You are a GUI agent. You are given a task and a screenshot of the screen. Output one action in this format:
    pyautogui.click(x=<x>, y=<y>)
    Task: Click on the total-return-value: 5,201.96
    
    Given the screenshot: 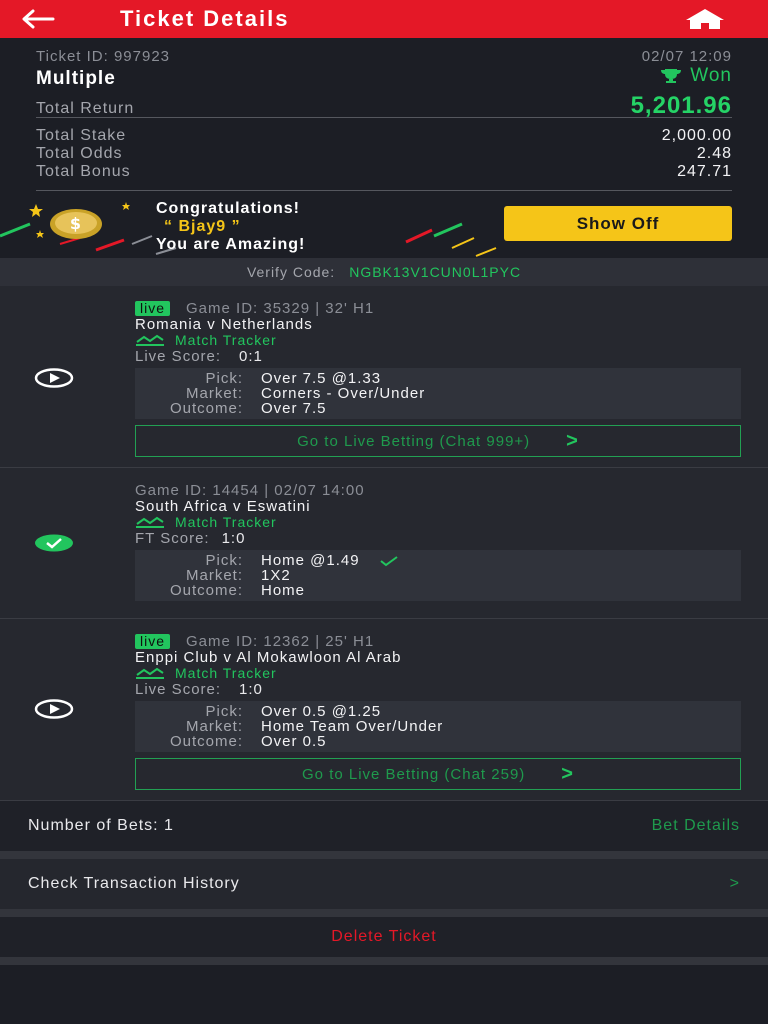 What is the action you would take?
    pyautogui.click(x=681, y=105)
    